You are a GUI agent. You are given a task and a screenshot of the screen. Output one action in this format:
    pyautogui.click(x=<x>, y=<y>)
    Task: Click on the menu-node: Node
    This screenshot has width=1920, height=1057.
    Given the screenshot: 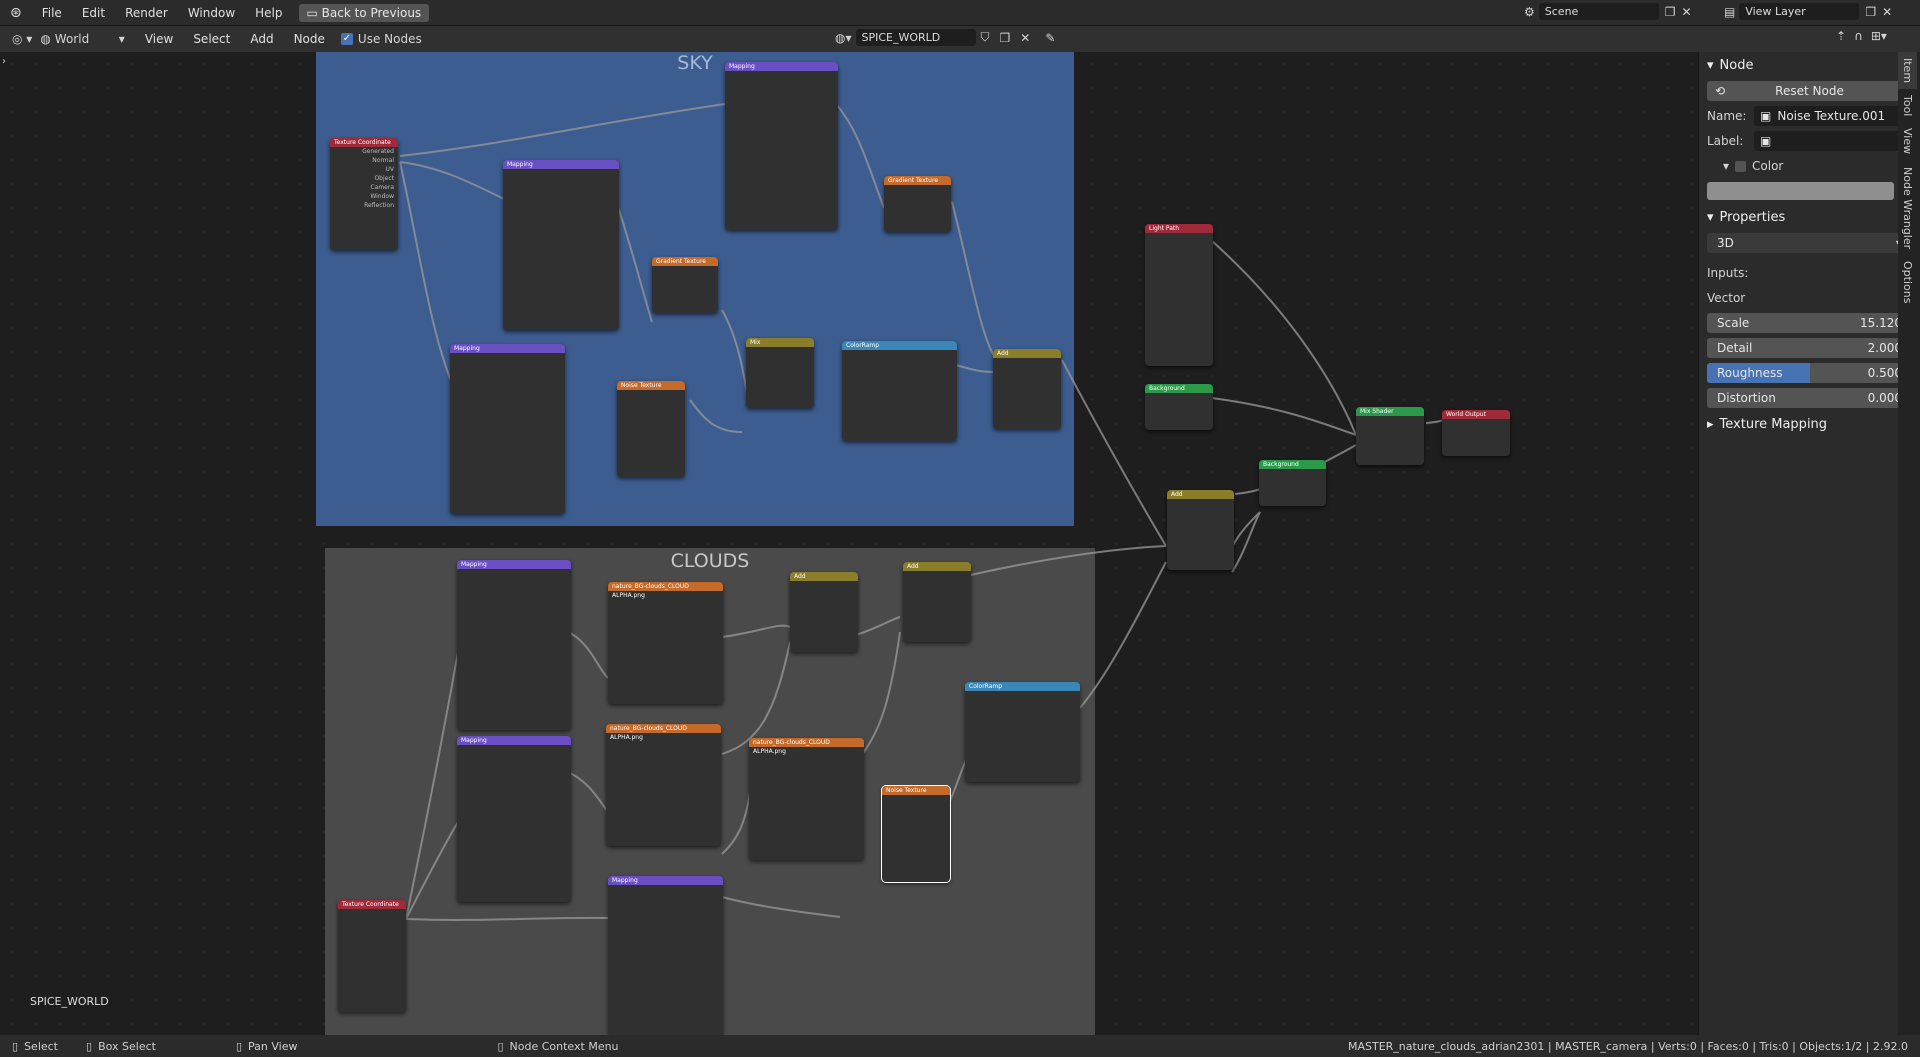 What is the action you would take?
    pyautogui.click(x=309, y=39)
    